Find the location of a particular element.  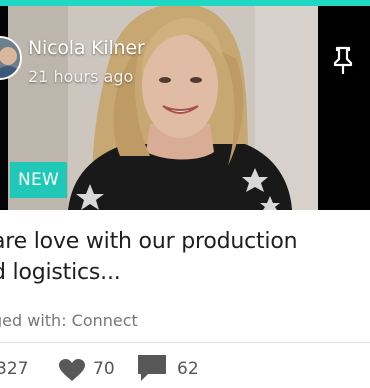

new-badge: NEW is located at coordinates (39, 180).